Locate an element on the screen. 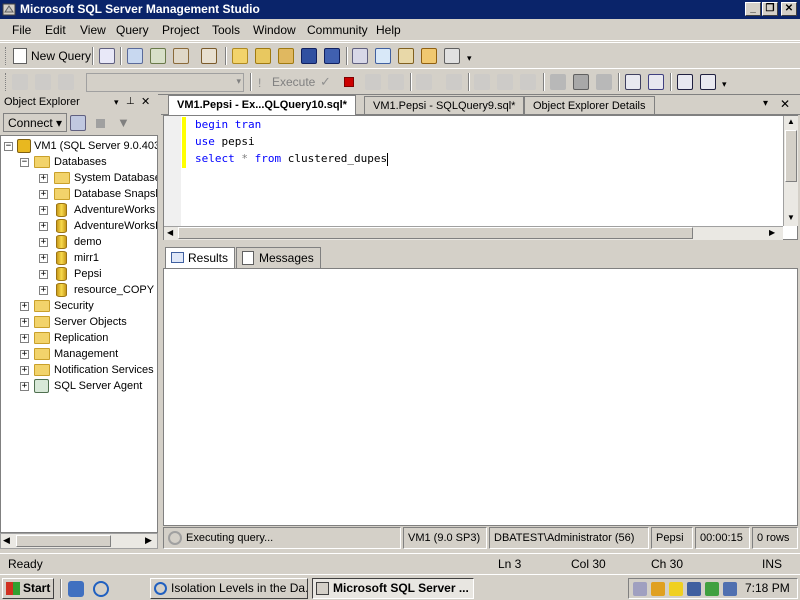  menu-file: File is located at coordinates (21, 30).